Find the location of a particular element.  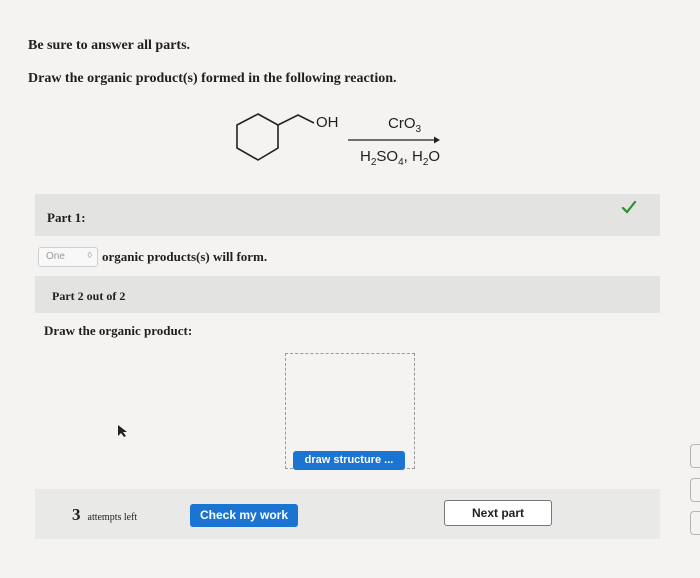

hydroxyl-label: OH is located at coordinates (327, 122).